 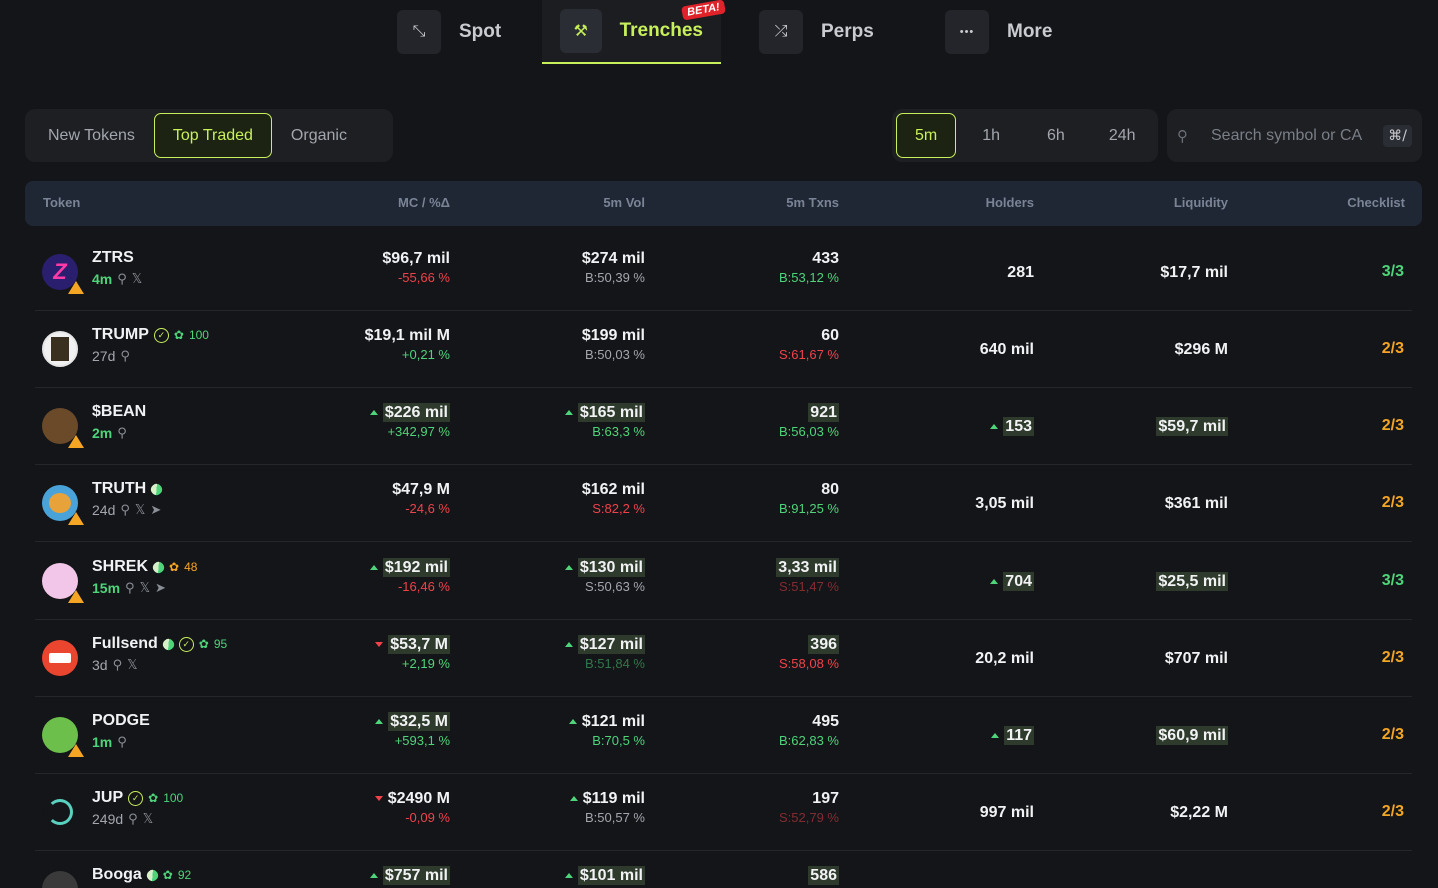 What do you see at coordinates (108, 819) in the screenshot?
I see `token-age: 249d` at bounding box center [108, 819].